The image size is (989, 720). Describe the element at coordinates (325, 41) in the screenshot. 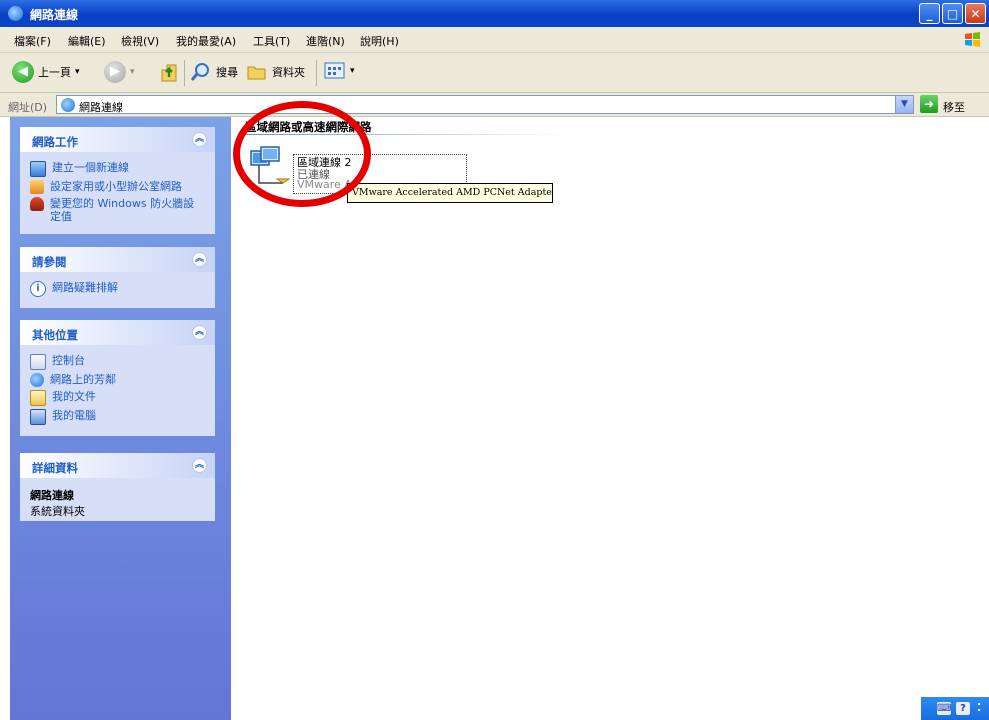

I see `menu-advanced: 進階(N)` at that location.